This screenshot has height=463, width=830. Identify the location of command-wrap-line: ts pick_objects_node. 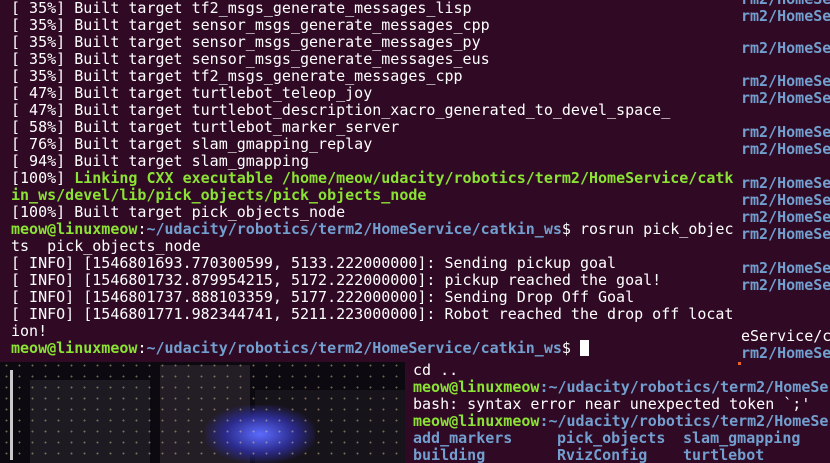
(106, 246).